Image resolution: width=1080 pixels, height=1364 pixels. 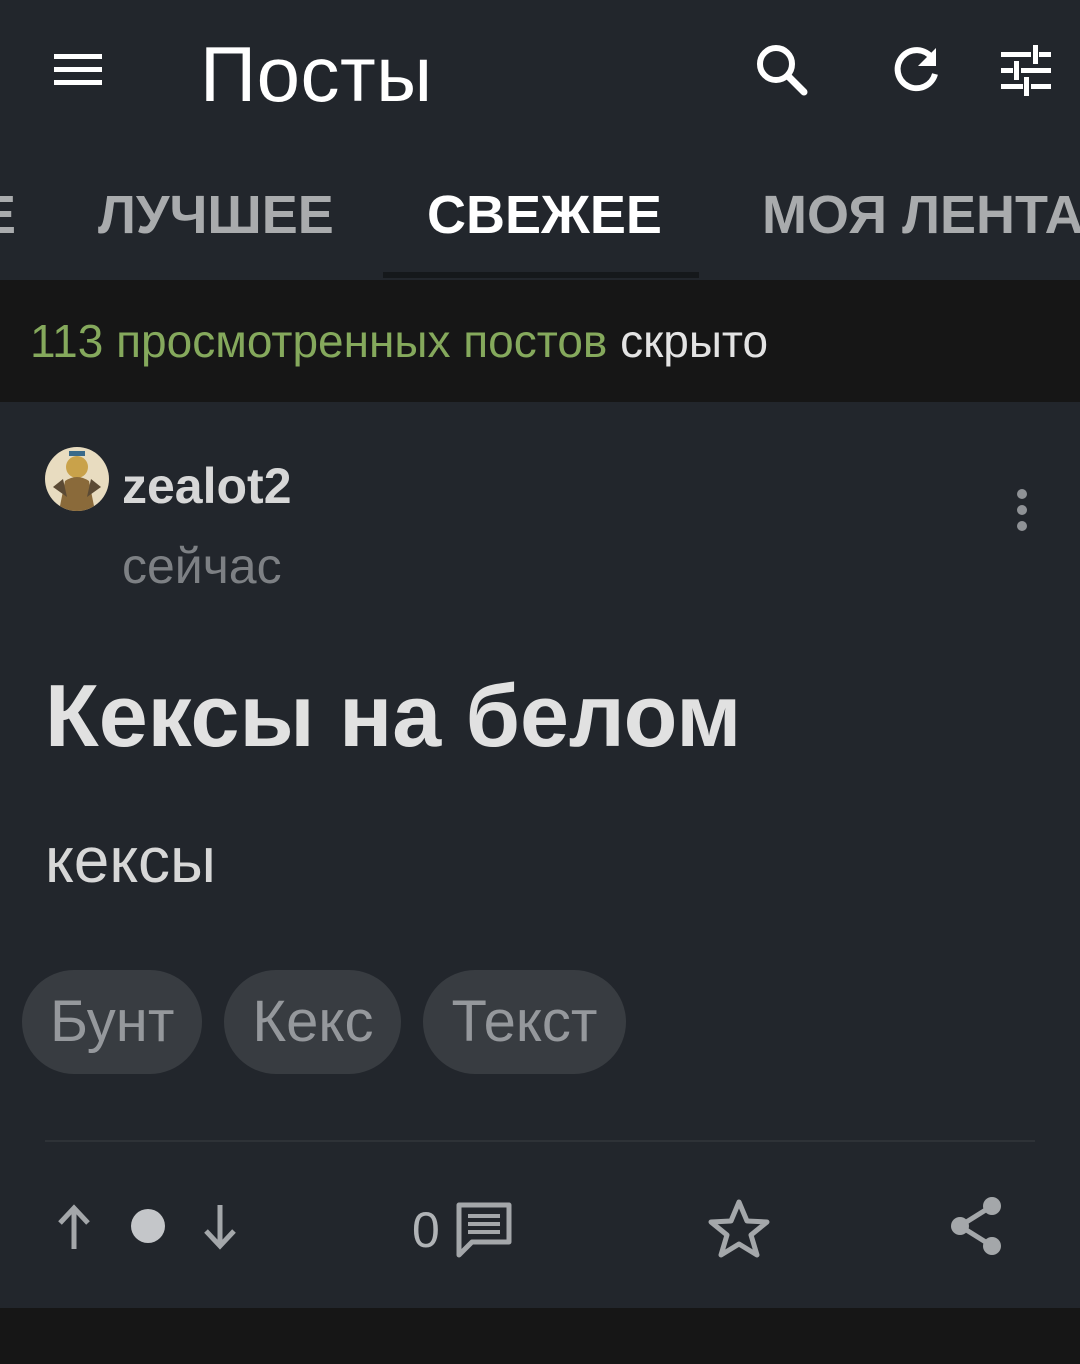 What do you see at coordinates (540, 1336) in the screenshot?
I see `next-post-edge` at bounding box center [540, 1336].